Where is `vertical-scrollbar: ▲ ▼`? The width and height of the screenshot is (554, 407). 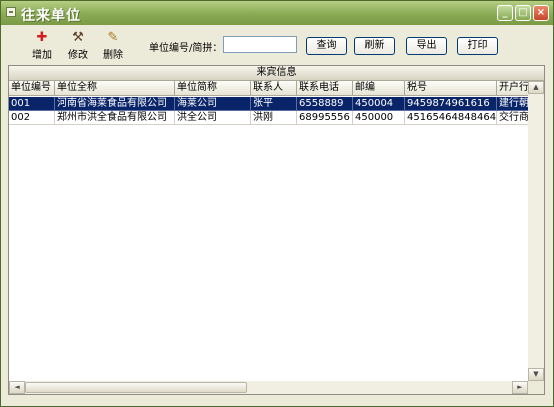 vertical-scrollbar: ▲ ▼ is located at coordinates (536, 231).